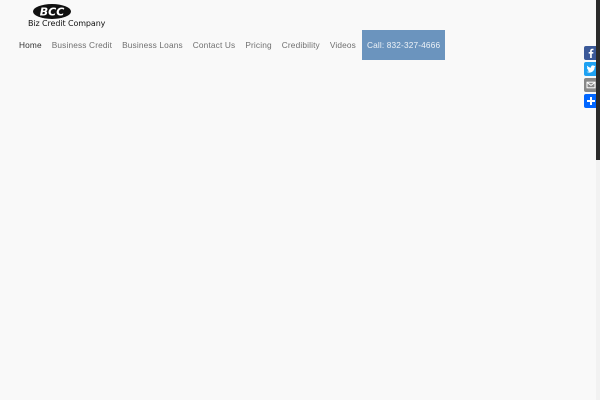 The height and width of the screenshot is (400, 600). Describe the element at coordinates (67, 23) in the screenshot. I see `logo-company-name: Biz Credit Company` at that location.